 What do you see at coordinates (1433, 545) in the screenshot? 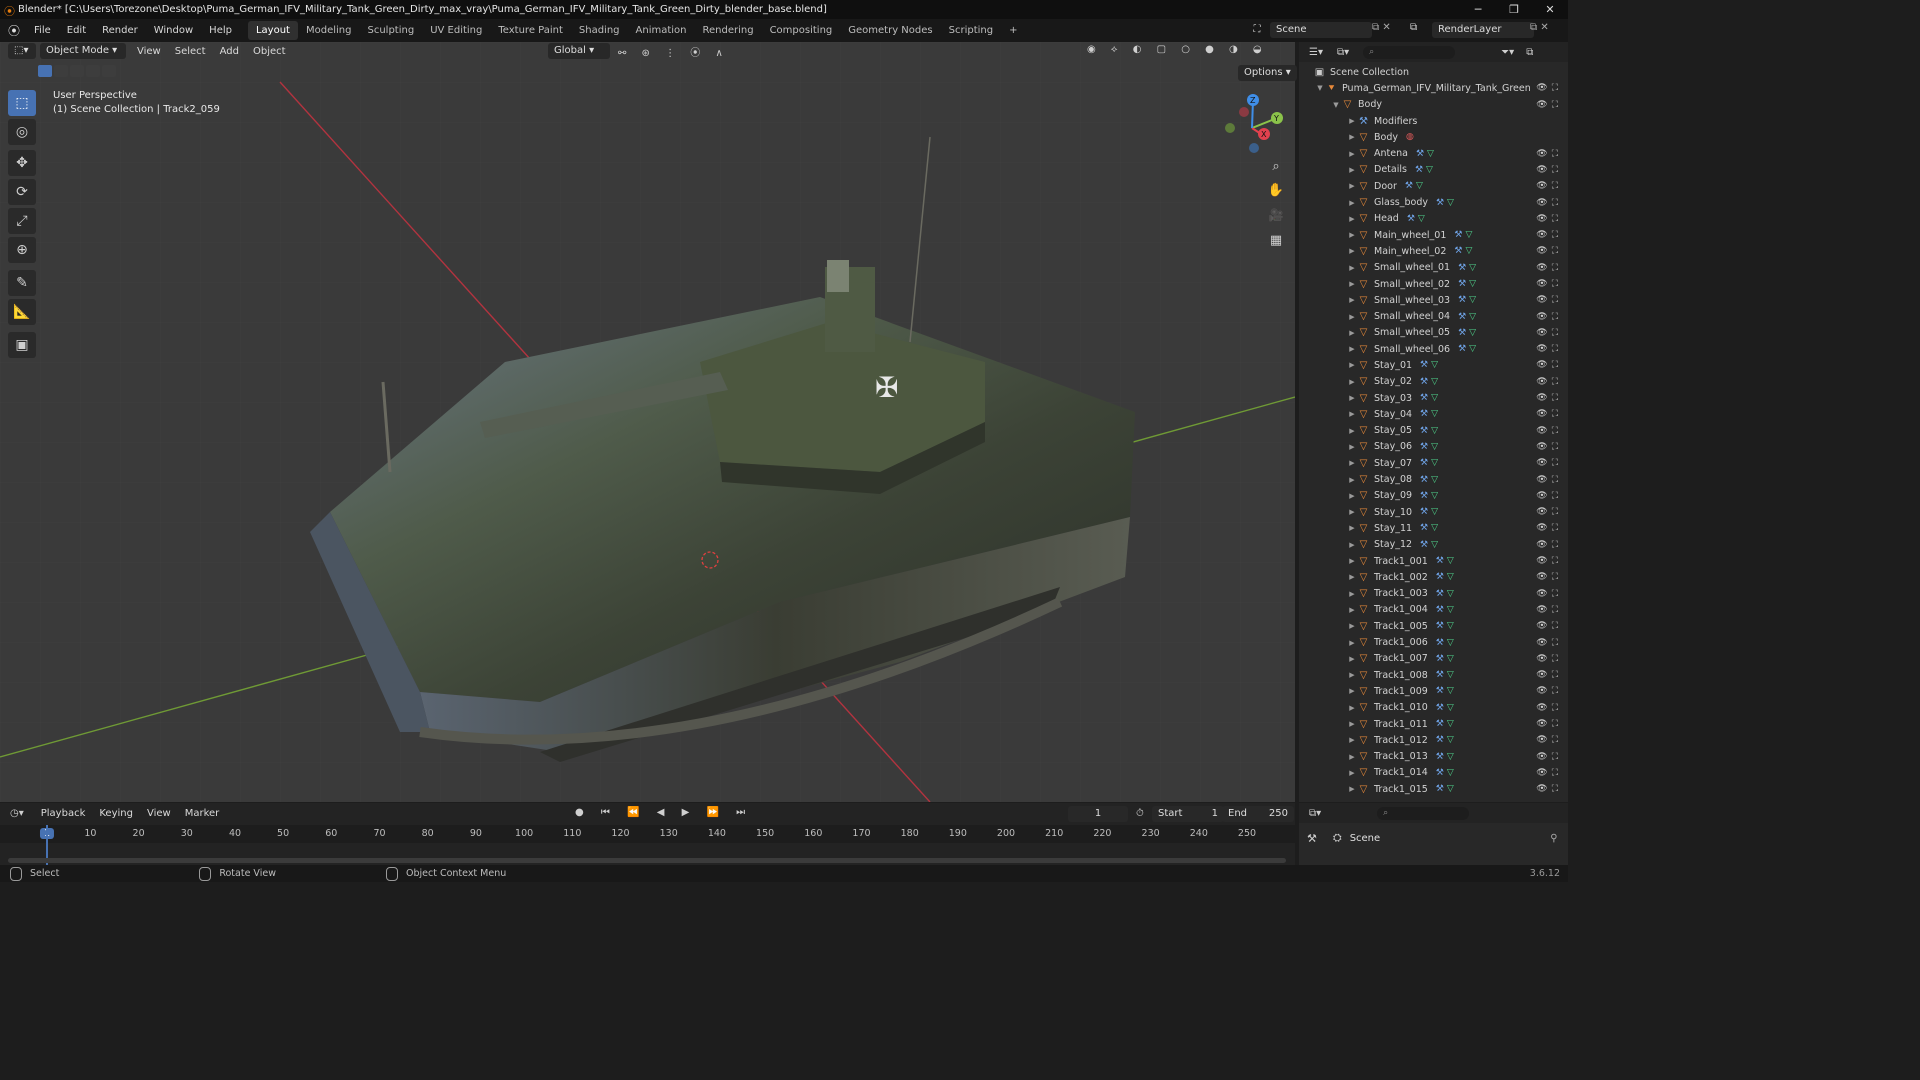
I see `outliner-item: ▶ ▽ Stay_12 ⚒ ▽ 👁⛶` at bounding box center [1433, 545].